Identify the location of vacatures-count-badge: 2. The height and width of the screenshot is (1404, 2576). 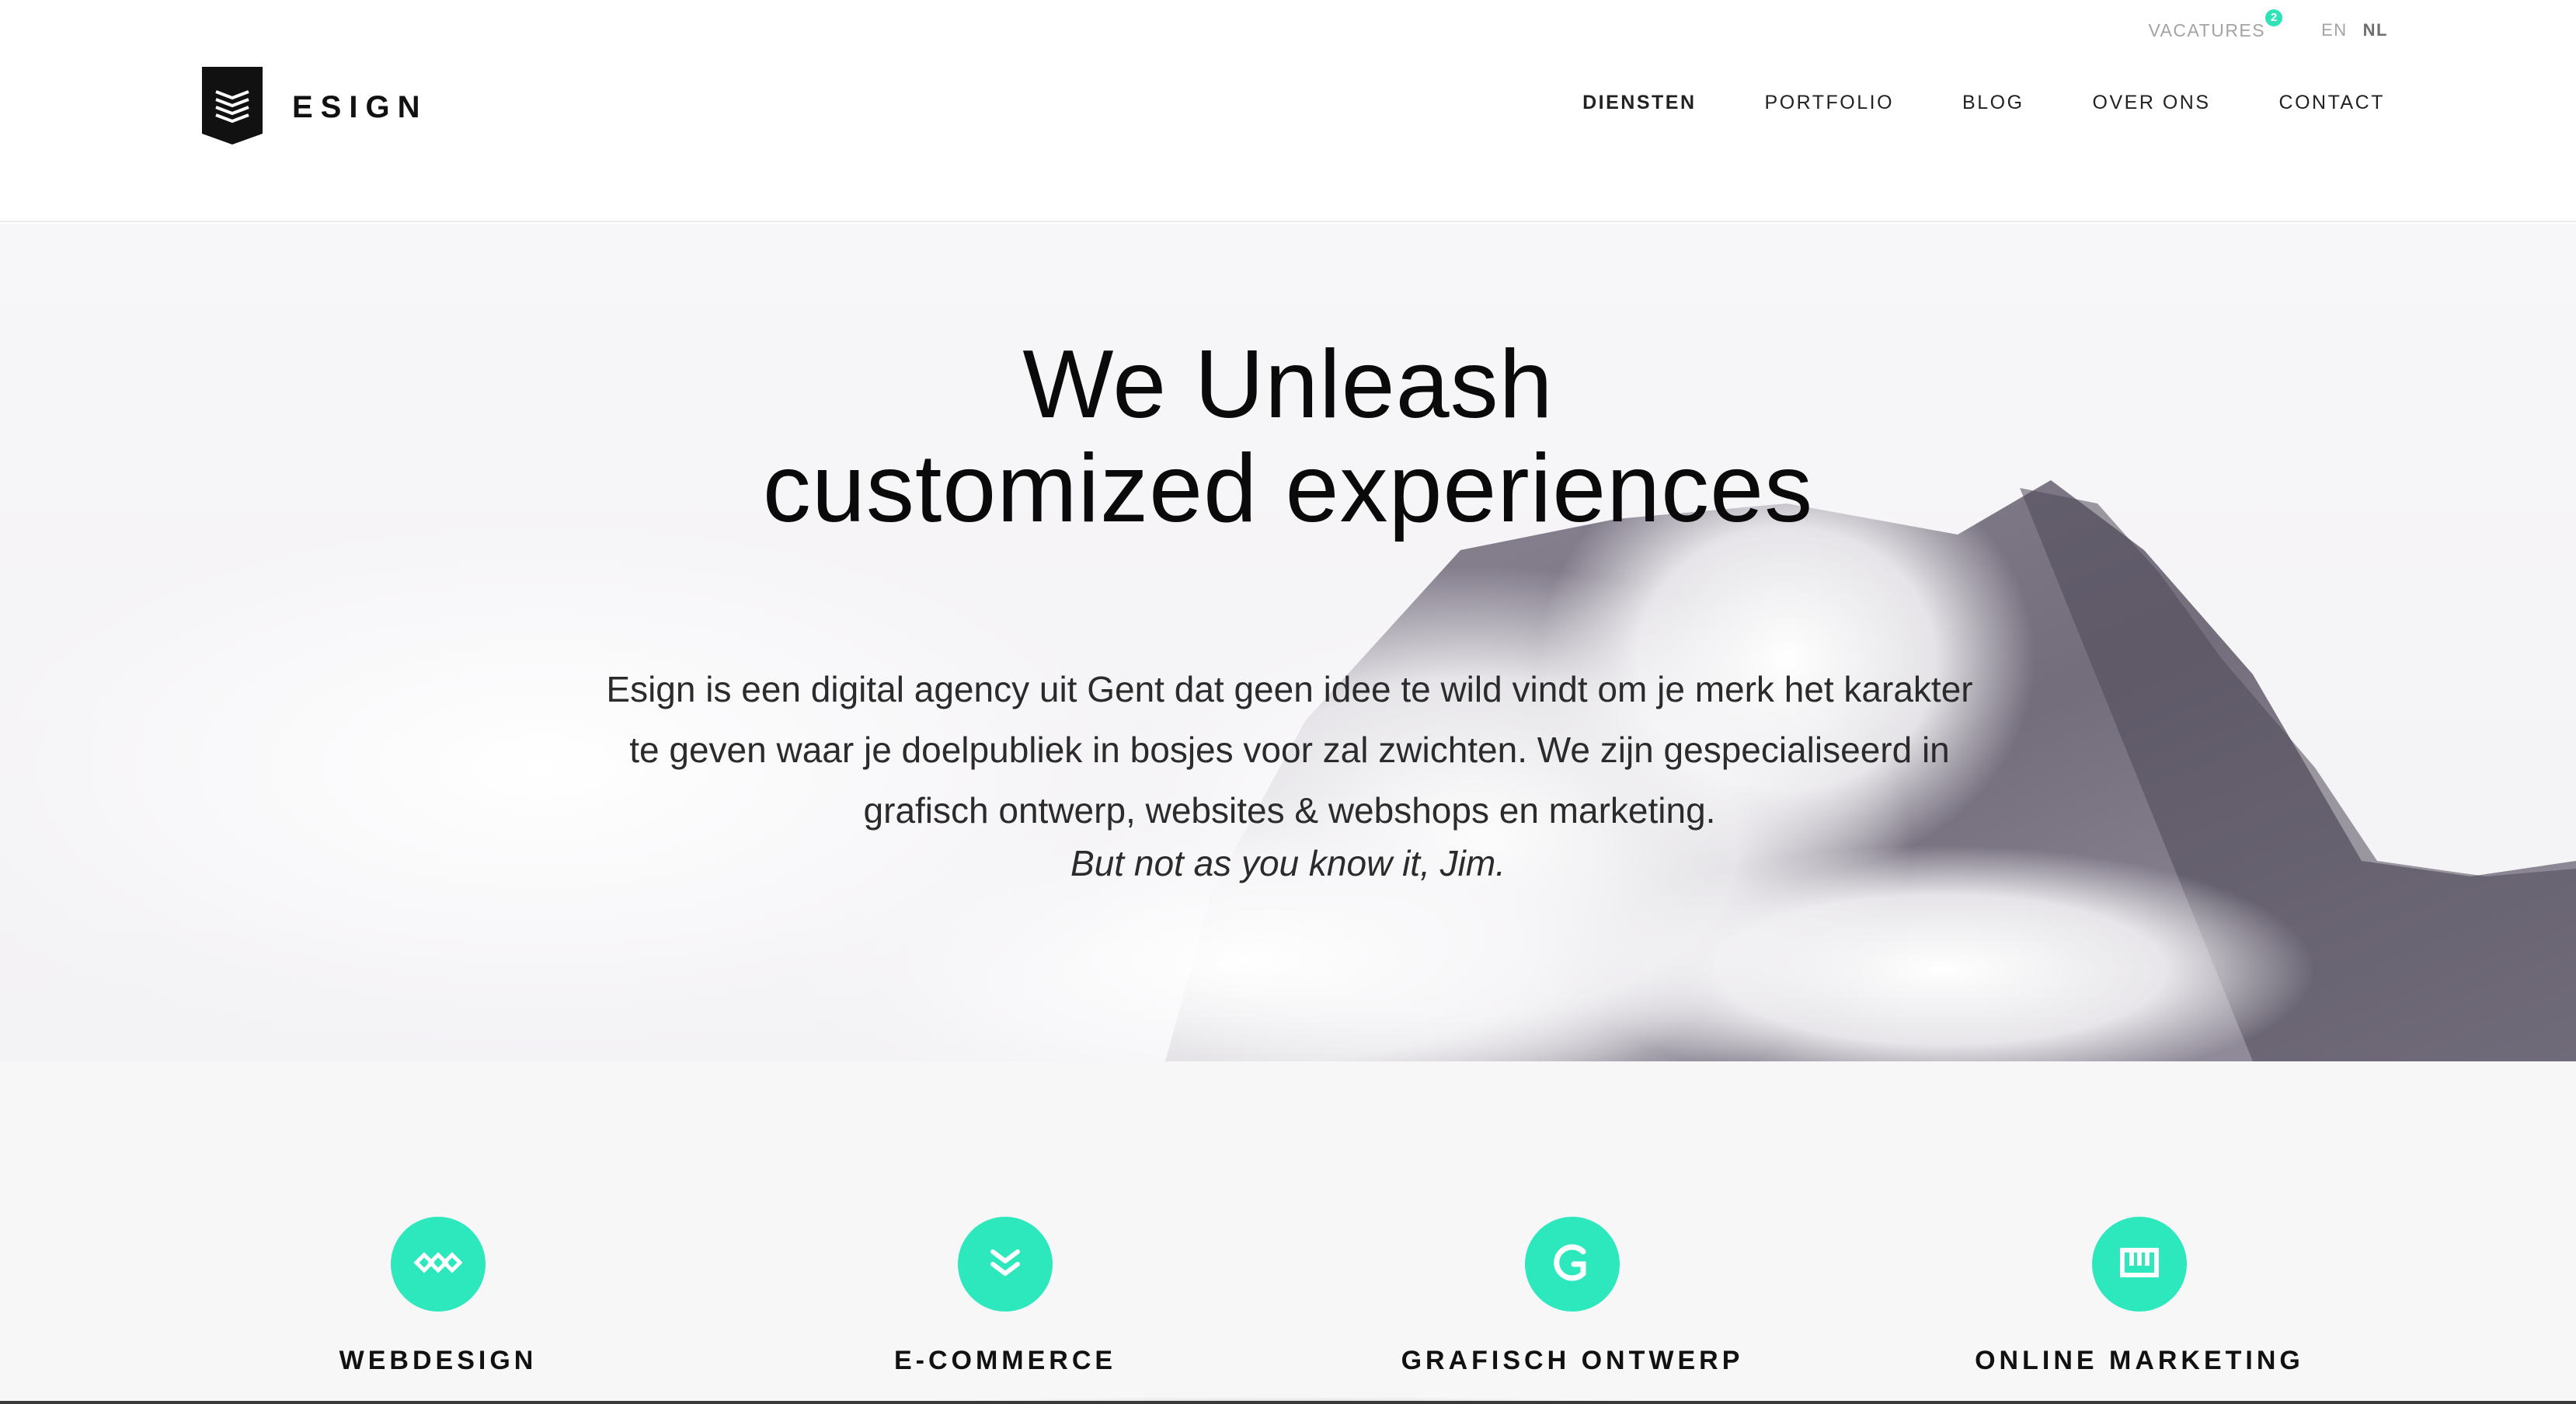
(2274, 17).